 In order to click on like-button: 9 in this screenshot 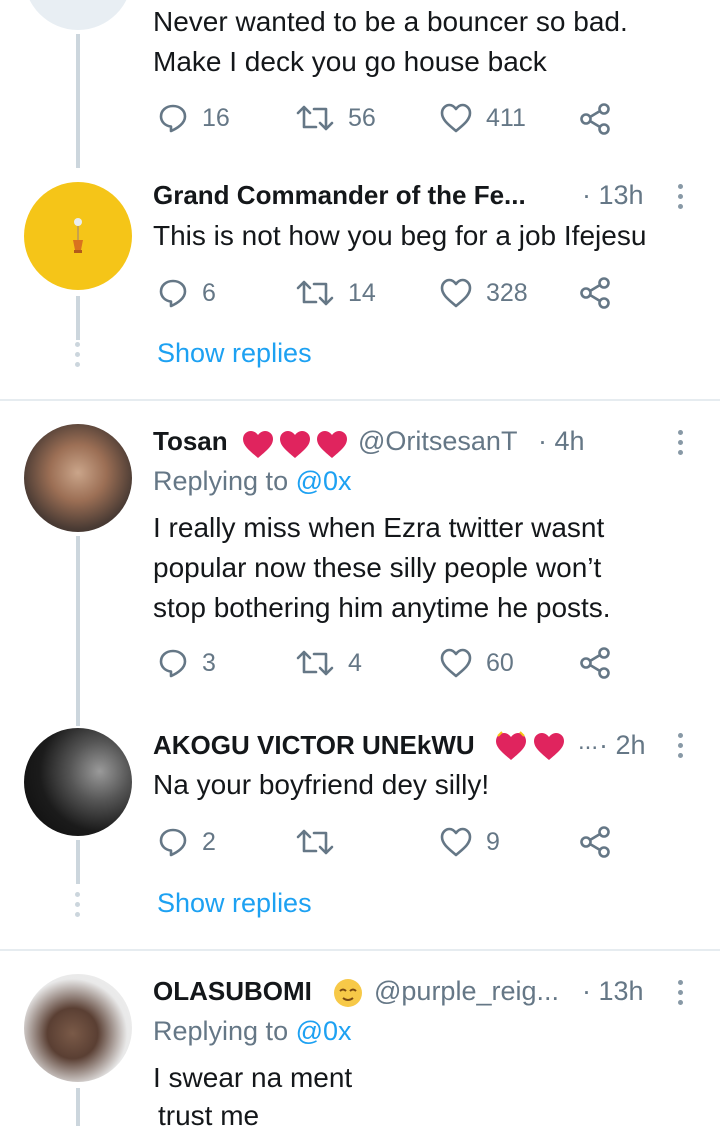, I will do `click(470, 842)`.